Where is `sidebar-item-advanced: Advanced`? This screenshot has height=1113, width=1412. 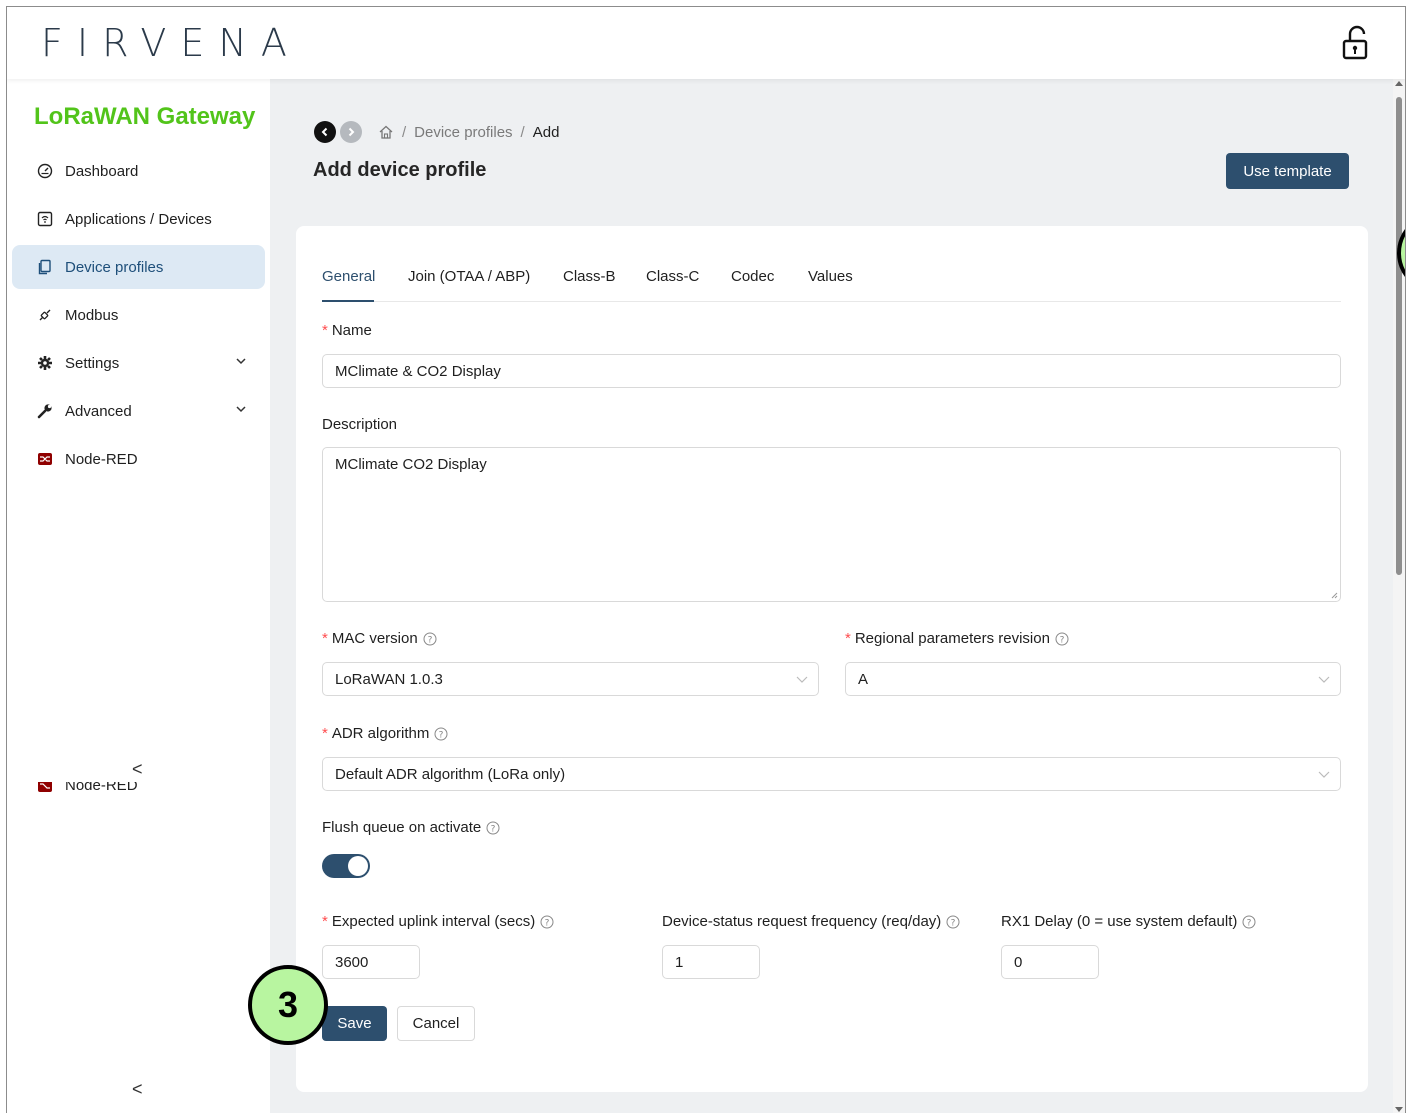 sidebar-item-advanced: Advanced is located at coordinates (138, 411).